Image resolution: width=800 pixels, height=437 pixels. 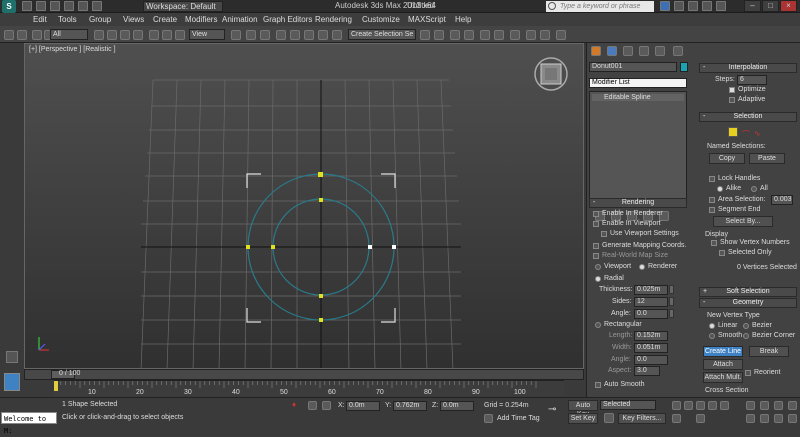 I want to click on x-coord-field: 0.0m, so click(x=363, y=406).